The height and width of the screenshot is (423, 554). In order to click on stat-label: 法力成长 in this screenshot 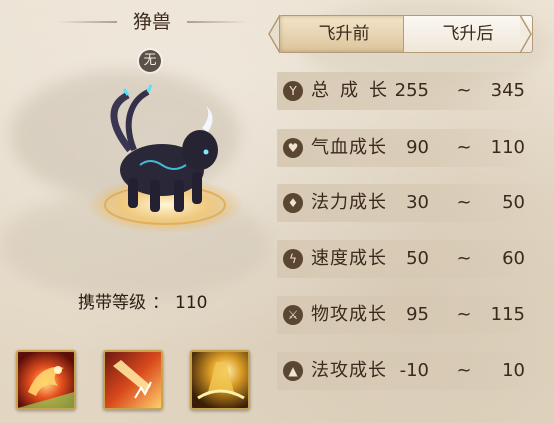, I will do `click(349, 202)`.